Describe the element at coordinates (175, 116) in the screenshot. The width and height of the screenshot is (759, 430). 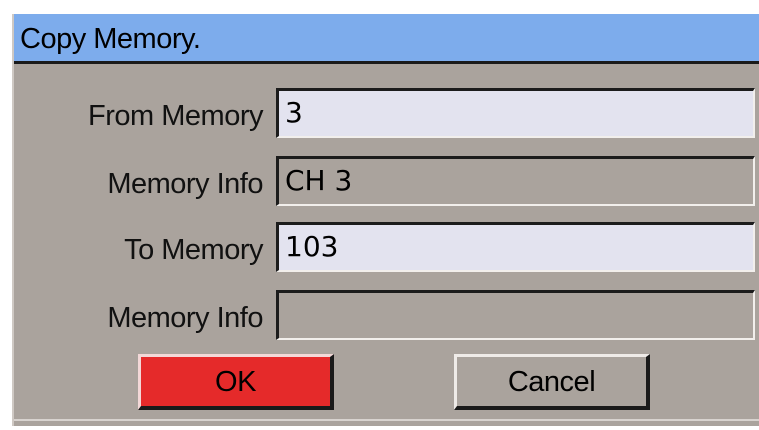
I see `from-memory-label: From Memory` at that location.